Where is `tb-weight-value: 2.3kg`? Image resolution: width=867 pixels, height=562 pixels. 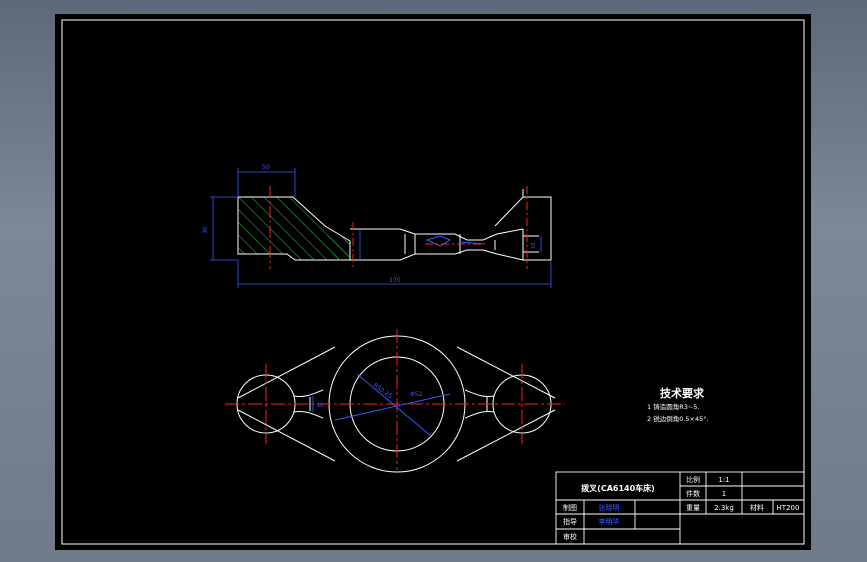 tb-weight-value: 2.3kg is located at coordinates (724, 508).